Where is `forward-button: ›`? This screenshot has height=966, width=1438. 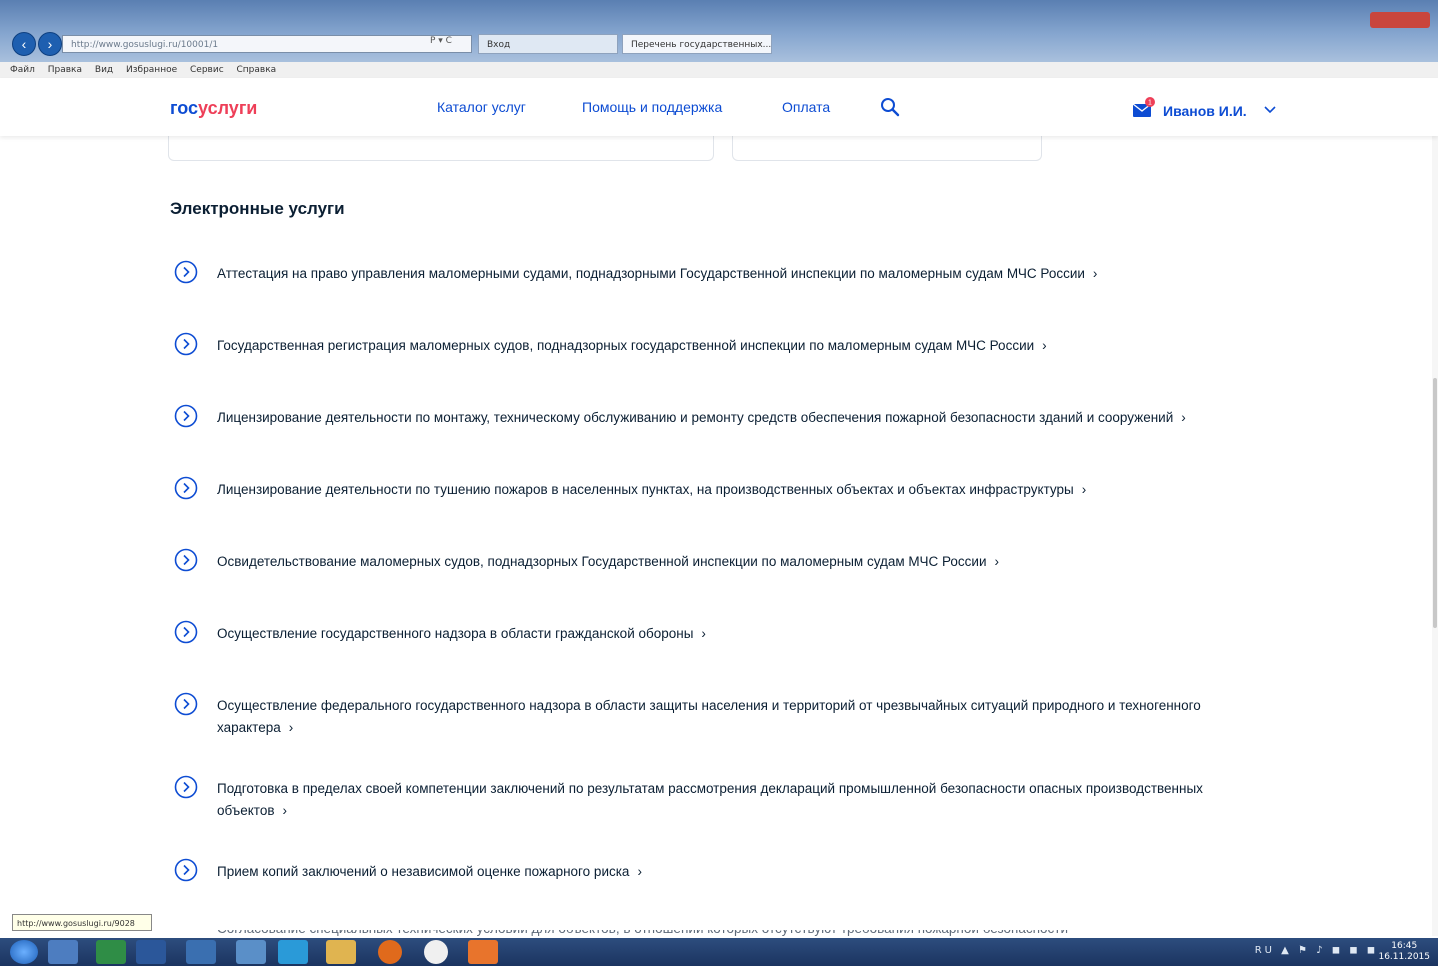
forward-button: › is located at coordinates (50, 44).